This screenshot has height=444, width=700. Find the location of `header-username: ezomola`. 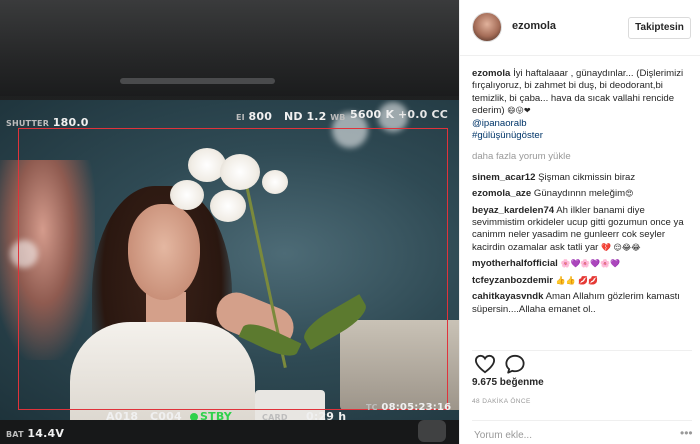

header-username: ezomola is located at coordinates (534, 26).